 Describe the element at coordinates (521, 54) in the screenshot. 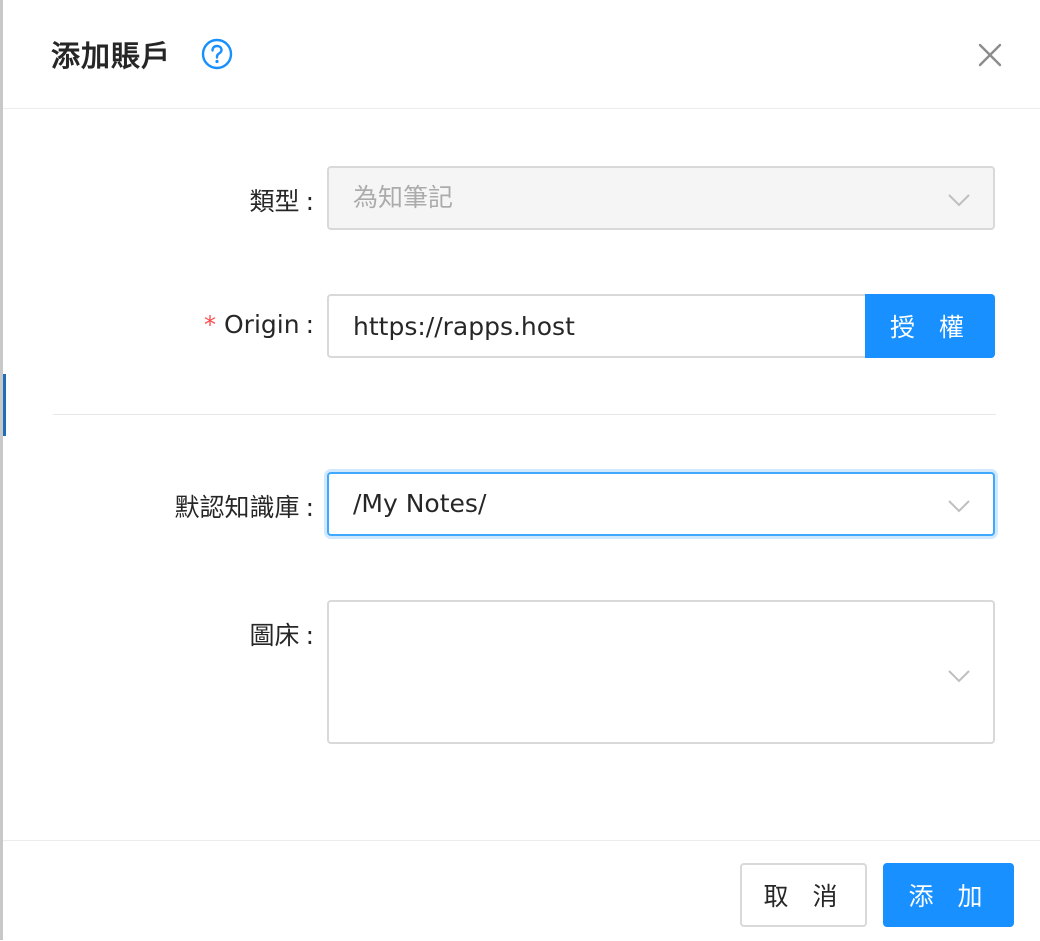

I see `dialog-header: 添加賬戶` at that location.